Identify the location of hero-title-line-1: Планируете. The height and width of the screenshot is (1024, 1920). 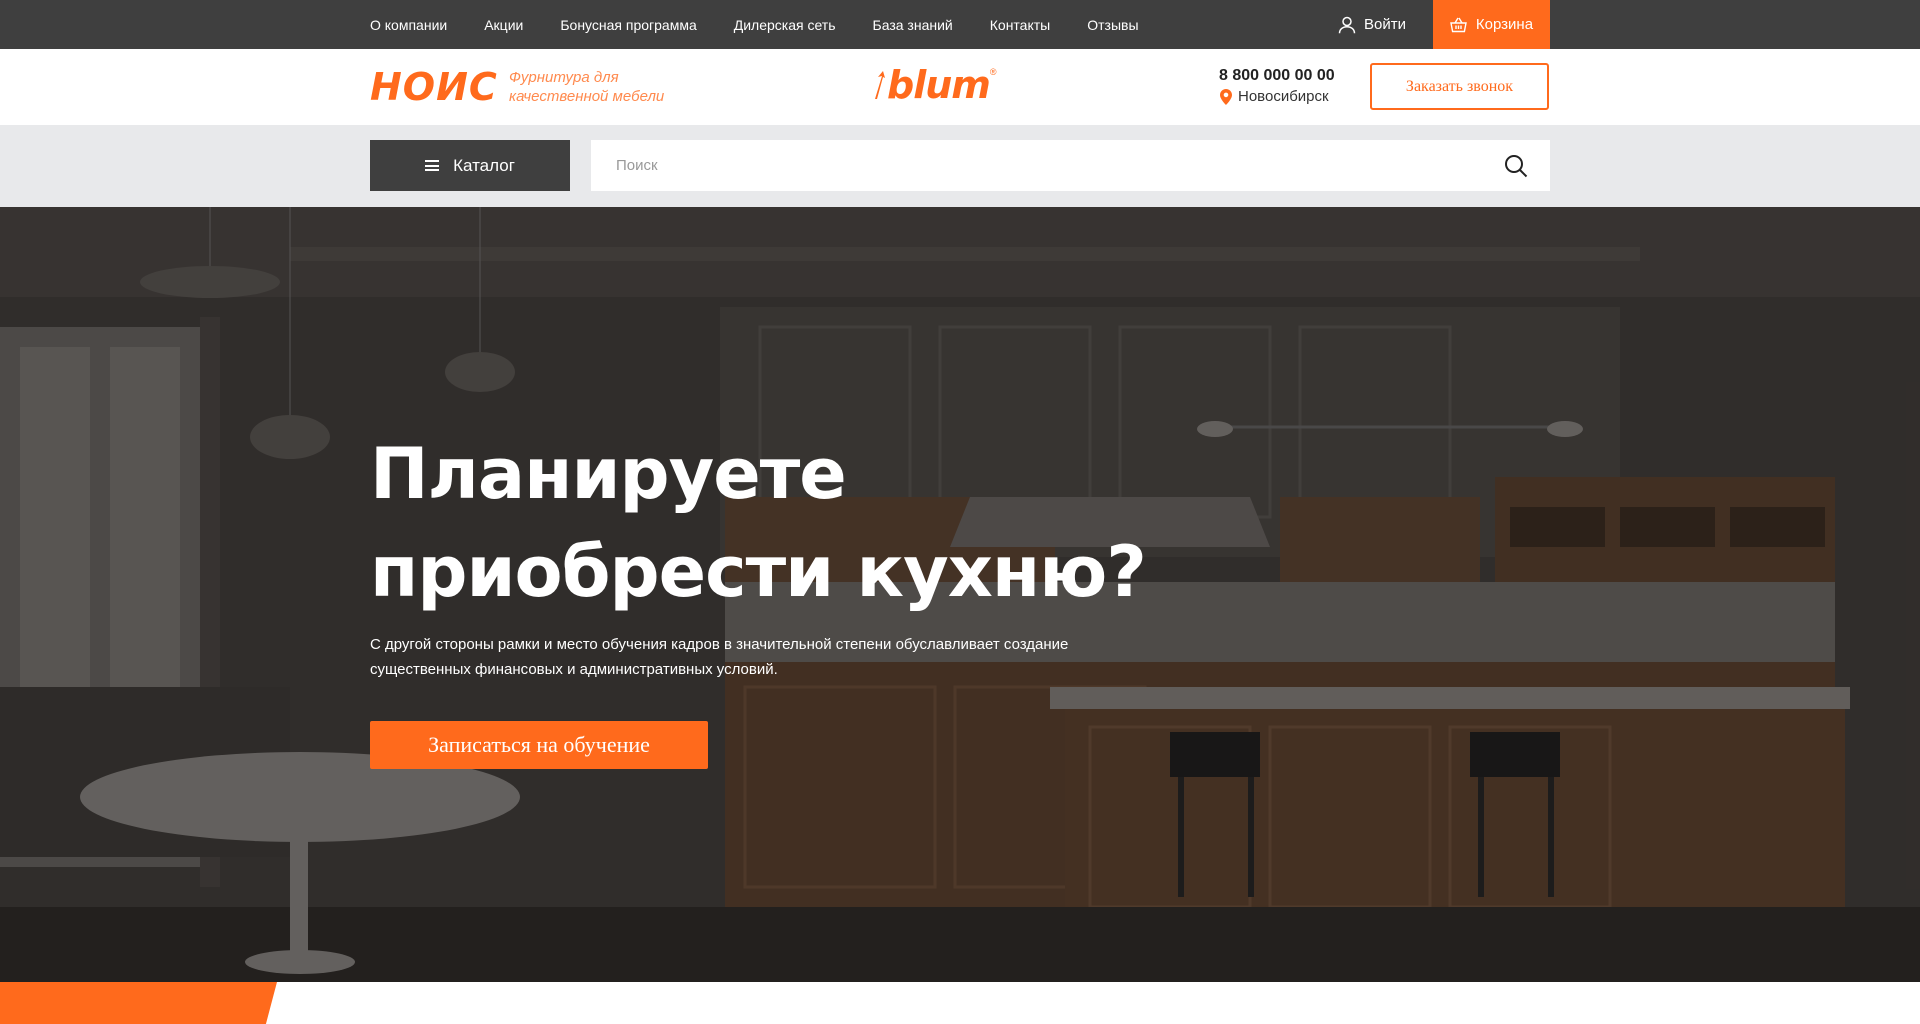
(608, 474).